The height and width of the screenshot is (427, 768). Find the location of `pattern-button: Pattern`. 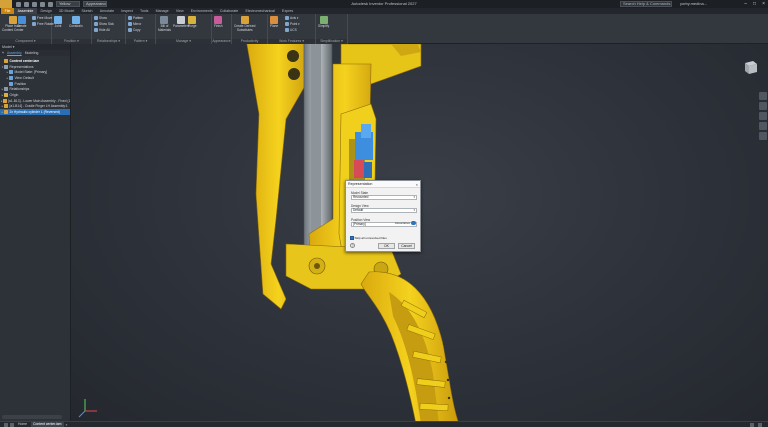

pattern-button: Pattern is located at coordinates (135, 18).